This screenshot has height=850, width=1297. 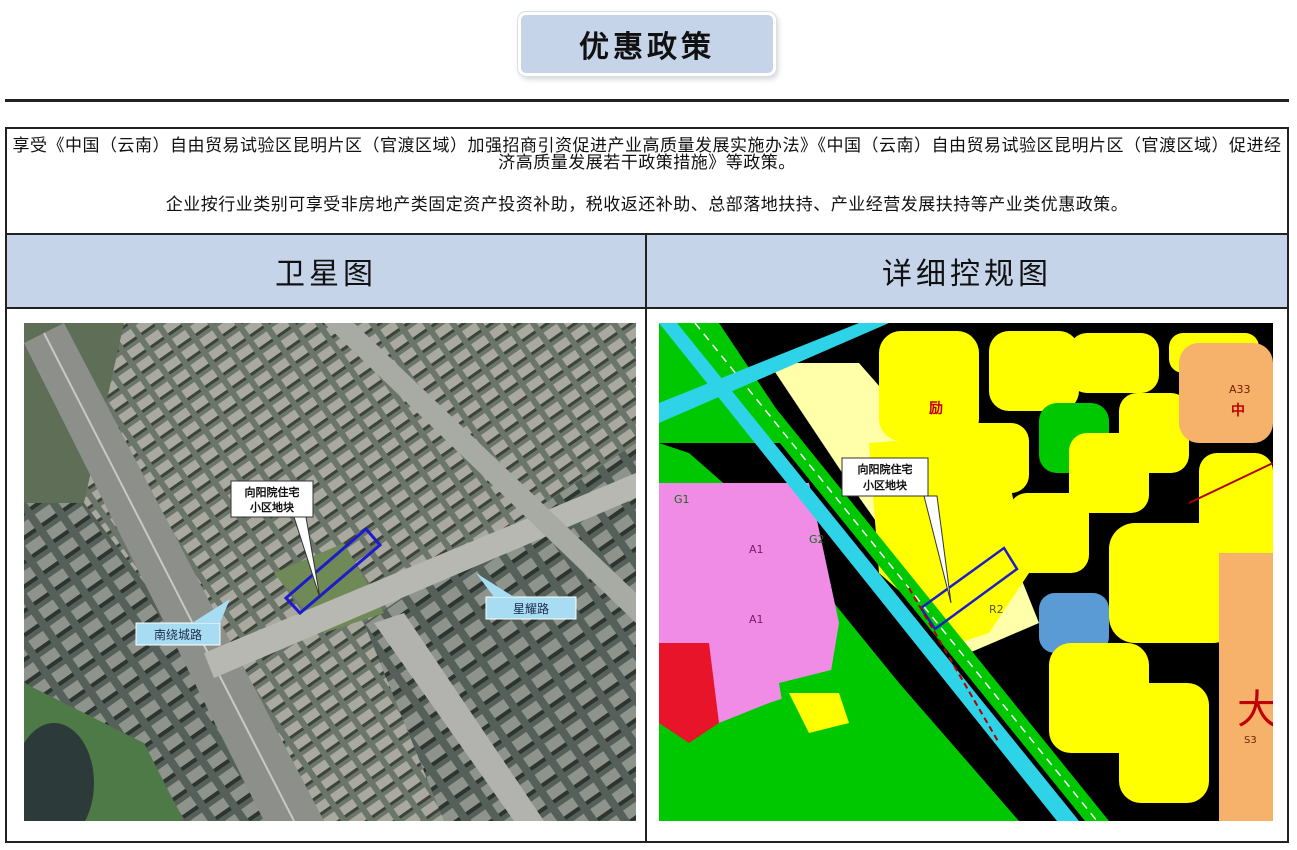 What do you see at coordinates (1255, 710) in the screenshot?
I see `plan-big-char: 大` at bounding box center [1255, 710].